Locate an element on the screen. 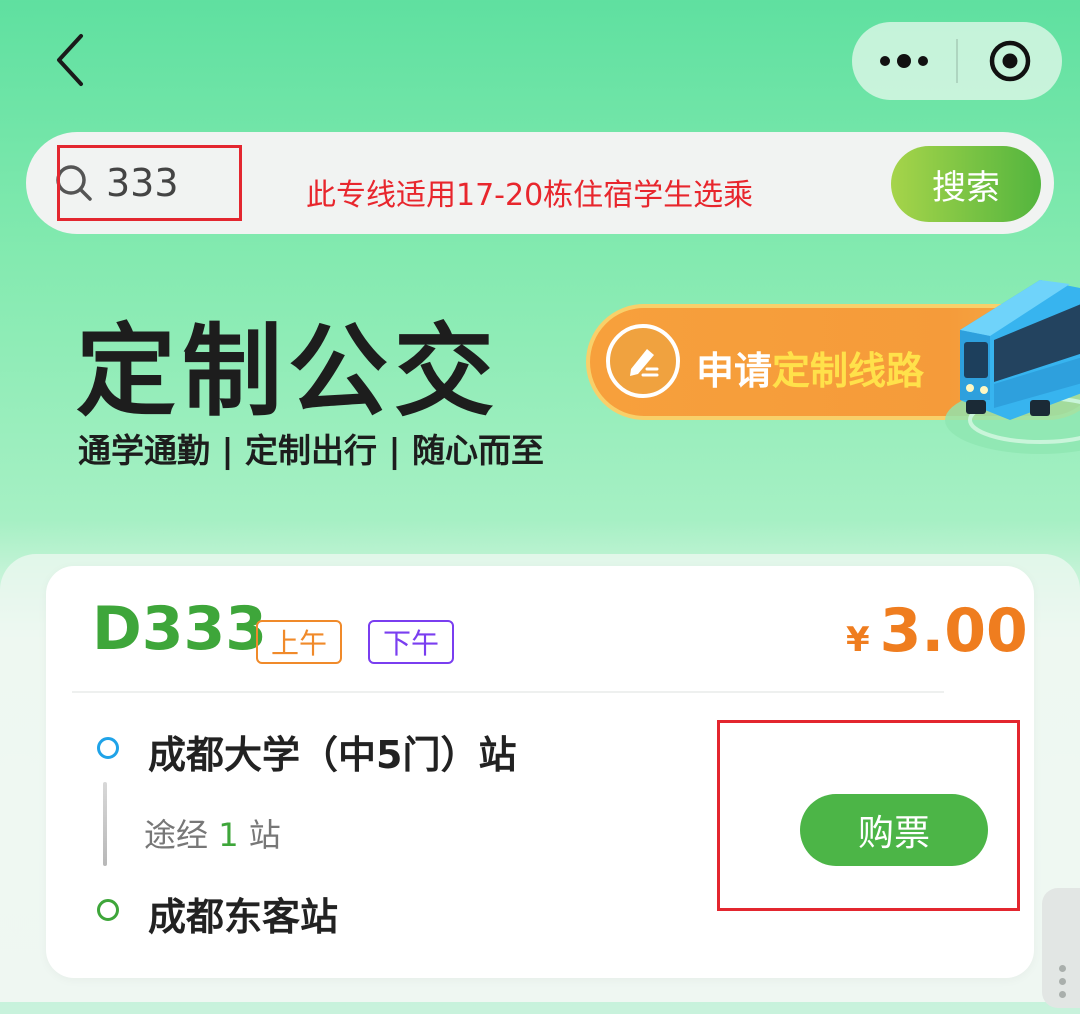 The height and width of the screenshot is (1014, 1080). target-close-icon is located at coordinates (1010, 61).